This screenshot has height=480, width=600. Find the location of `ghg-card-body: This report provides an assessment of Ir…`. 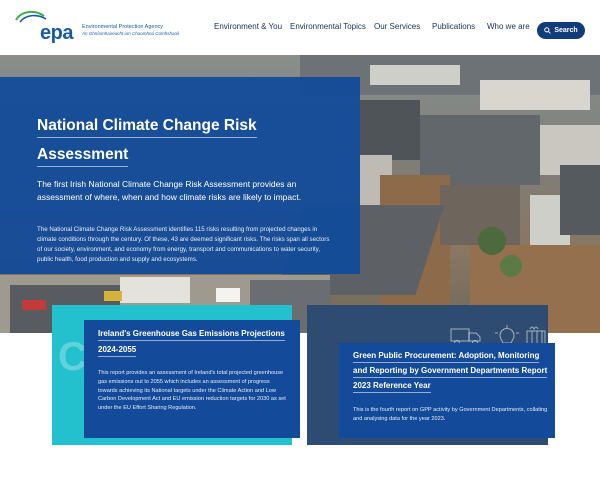

ghg-card-body: This report provides an assessment of Ir… is located at coordinates (192, 391).